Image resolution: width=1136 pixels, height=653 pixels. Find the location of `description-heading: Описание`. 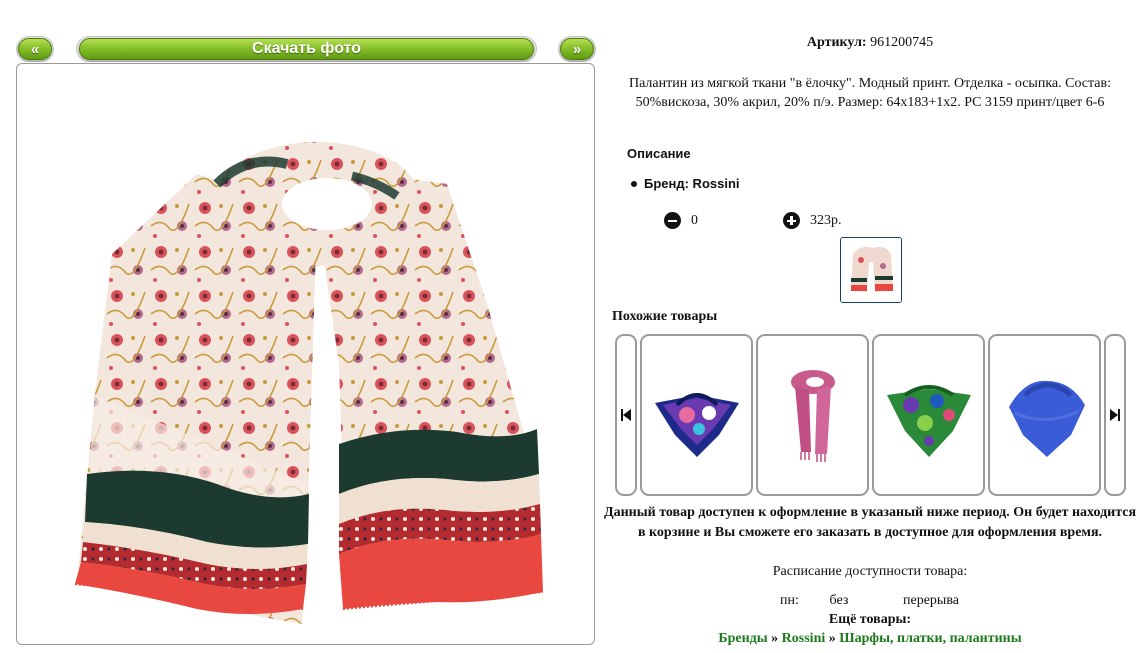

description-heading: Описание is located at coordinates (659, 153).